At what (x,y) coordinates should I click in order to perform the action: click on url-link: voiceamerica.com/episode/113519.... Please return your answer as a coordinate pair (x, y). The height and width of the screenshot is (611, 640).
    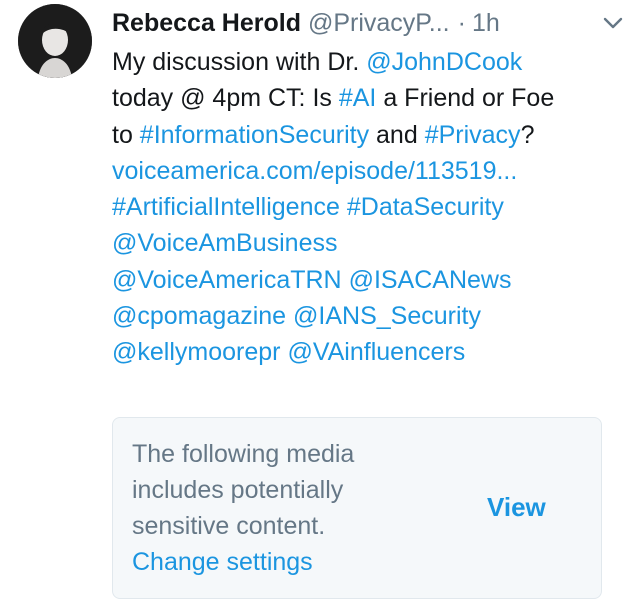
    Looking at the image, I should click on (314, 171).